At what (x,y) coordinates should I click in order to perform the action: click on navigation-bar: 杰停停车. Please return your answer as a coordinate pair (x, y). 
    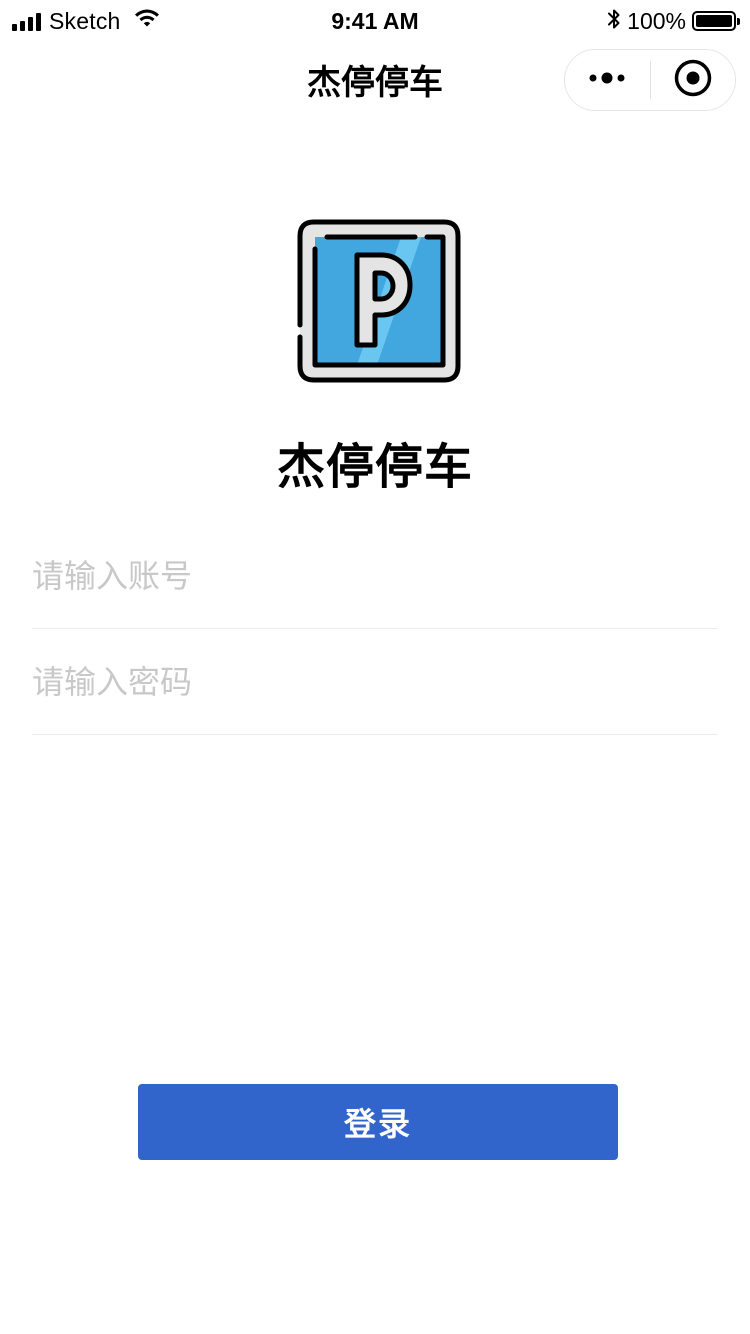
    Looking at the image, I should click on (375, 84).